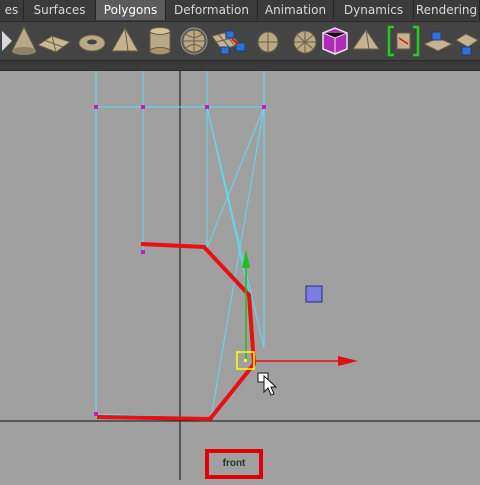  I want to click on tab-es: es, so click(12, 10).